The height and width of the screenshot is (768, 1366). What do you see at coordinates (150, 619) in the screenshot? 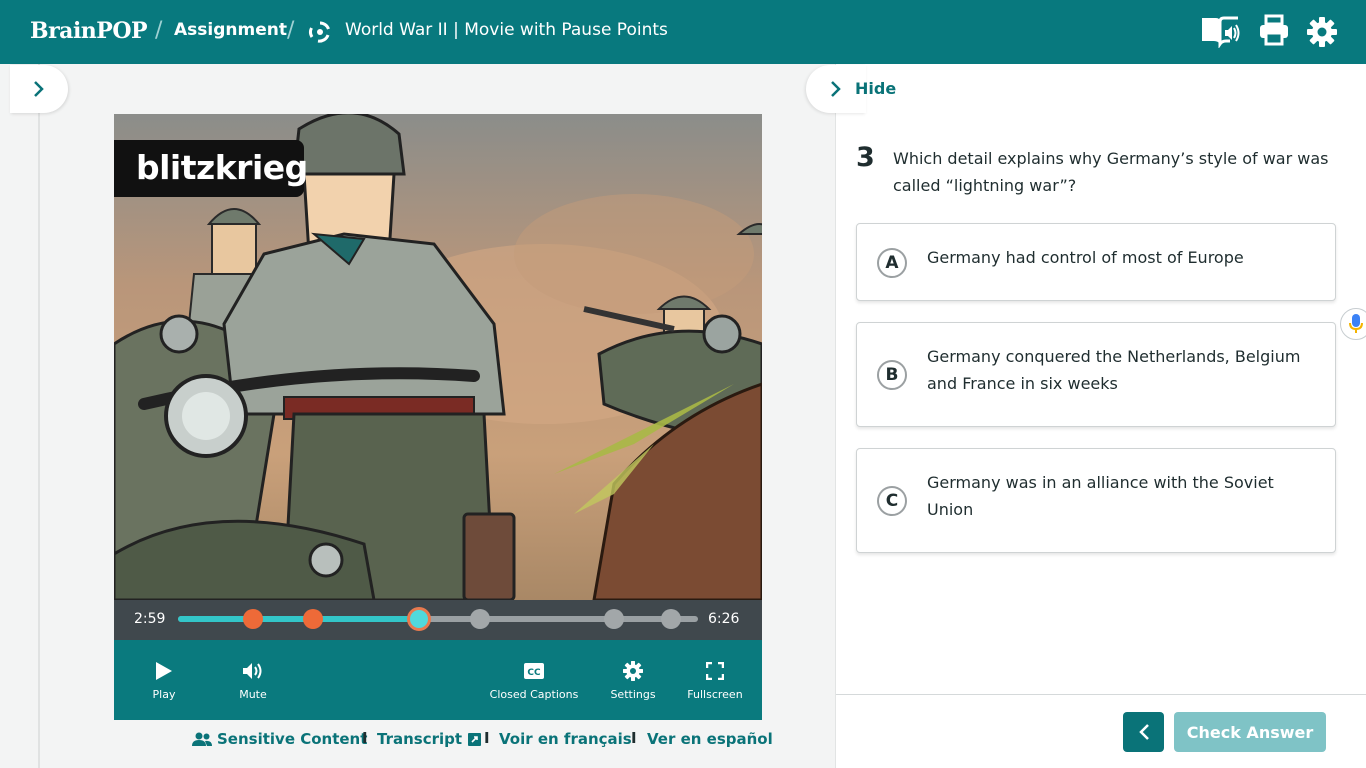
I see `current-time: 2:59` at bounding box center [150, 619].